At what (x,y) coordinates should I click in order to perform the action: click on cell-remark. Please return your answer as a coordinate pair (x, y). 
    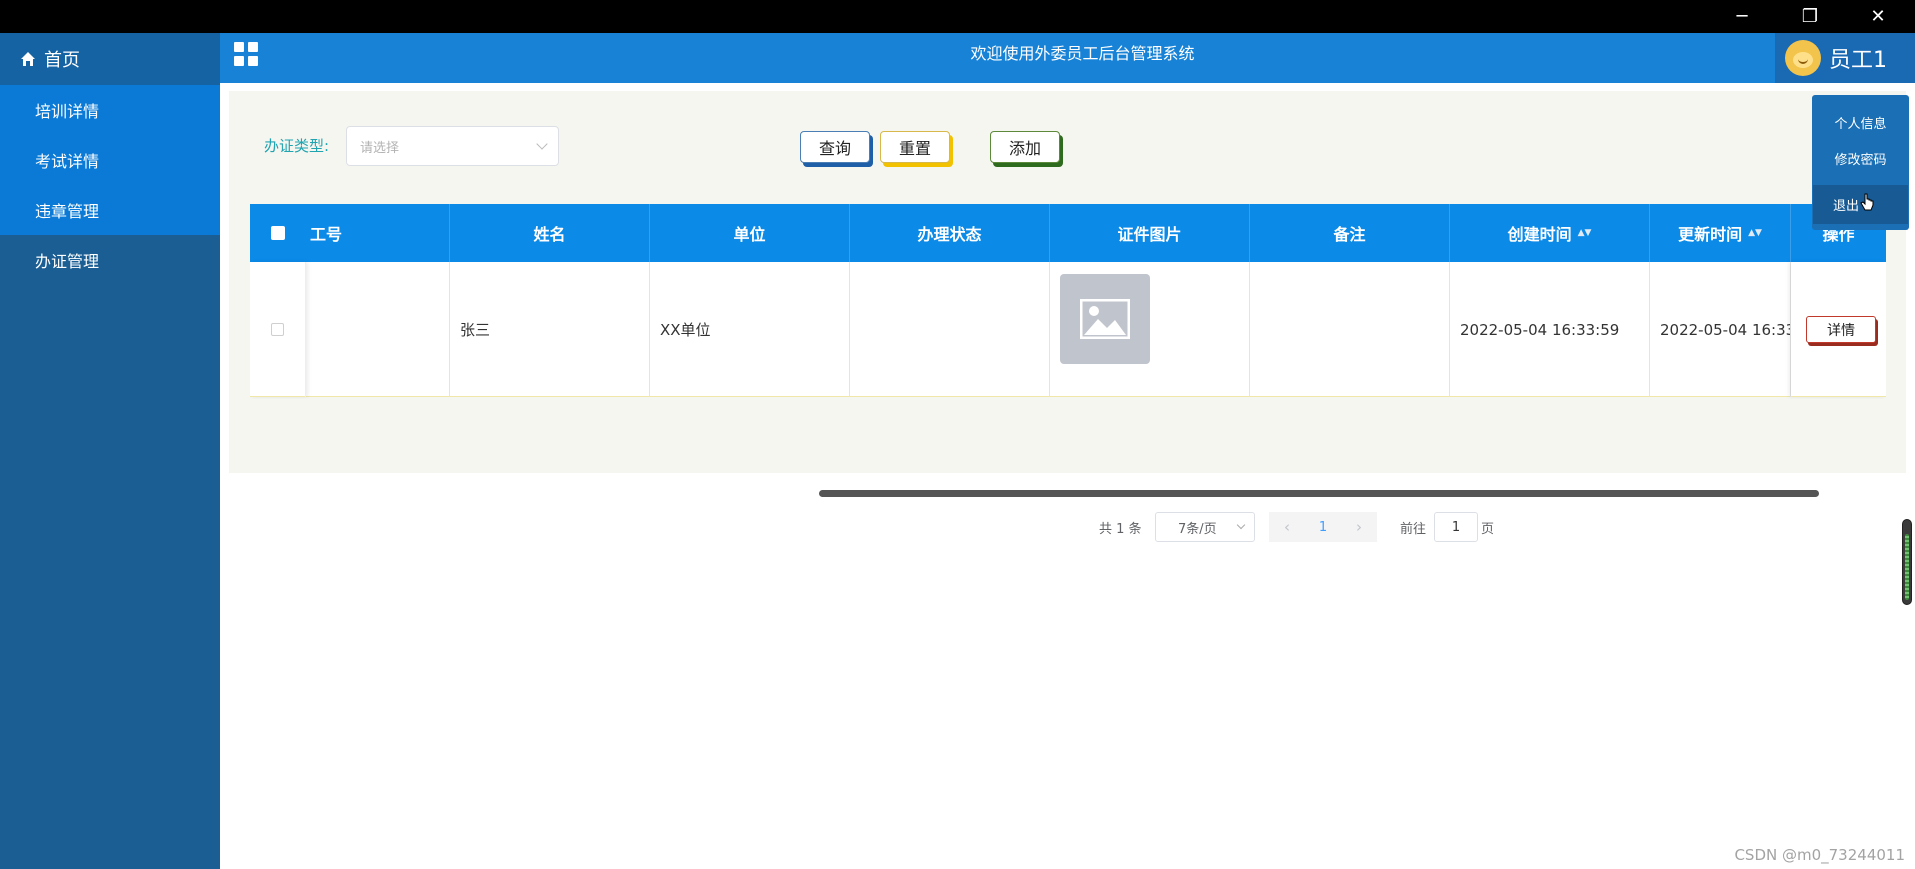
    Looking at the image, I should click on (1350, 329).